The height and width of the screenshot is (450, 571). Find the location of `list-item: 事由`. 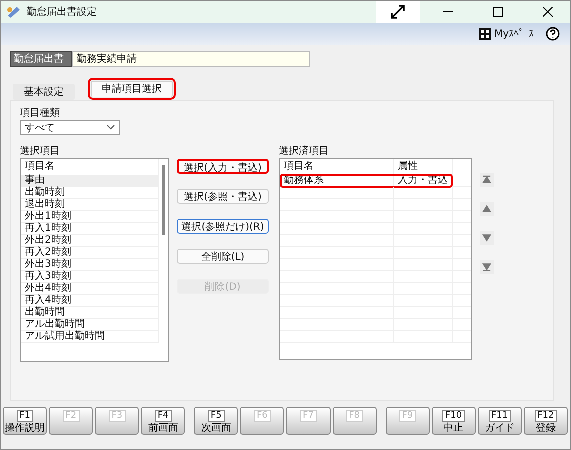

list-item: 事由 is located at coordinates (90, 180).